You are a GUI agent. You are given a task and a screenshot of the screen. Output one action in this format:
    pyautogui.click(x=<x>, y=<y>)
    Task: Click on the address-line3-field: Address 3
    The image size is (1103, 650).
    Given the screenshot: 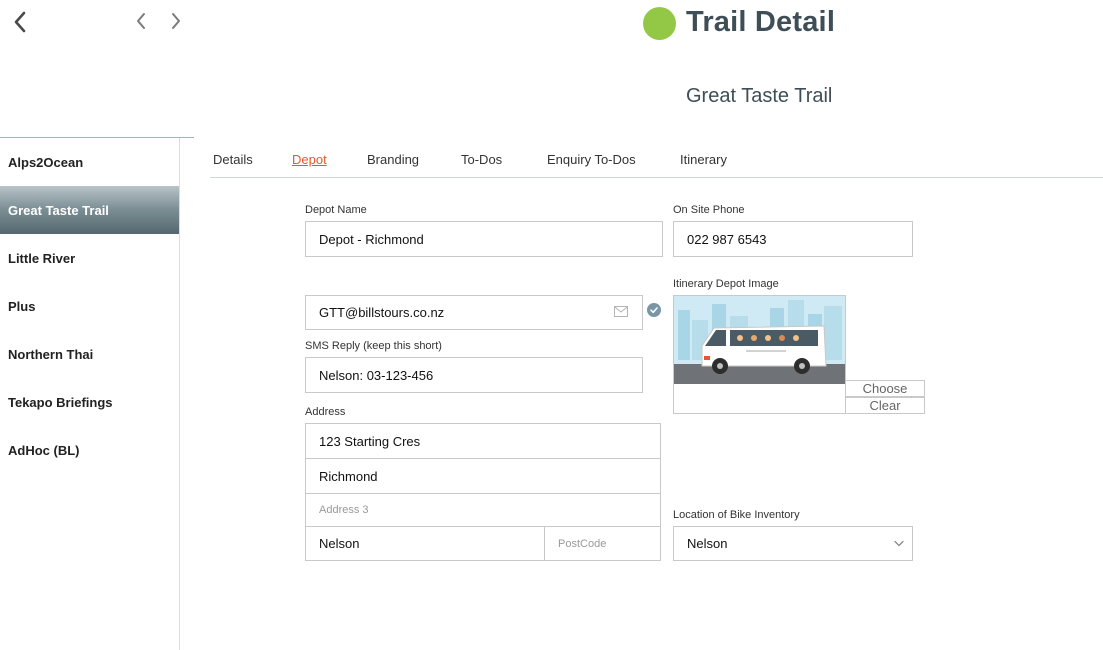 What is the action you would take?
    pyautogui.click(x=483, y=510)
    